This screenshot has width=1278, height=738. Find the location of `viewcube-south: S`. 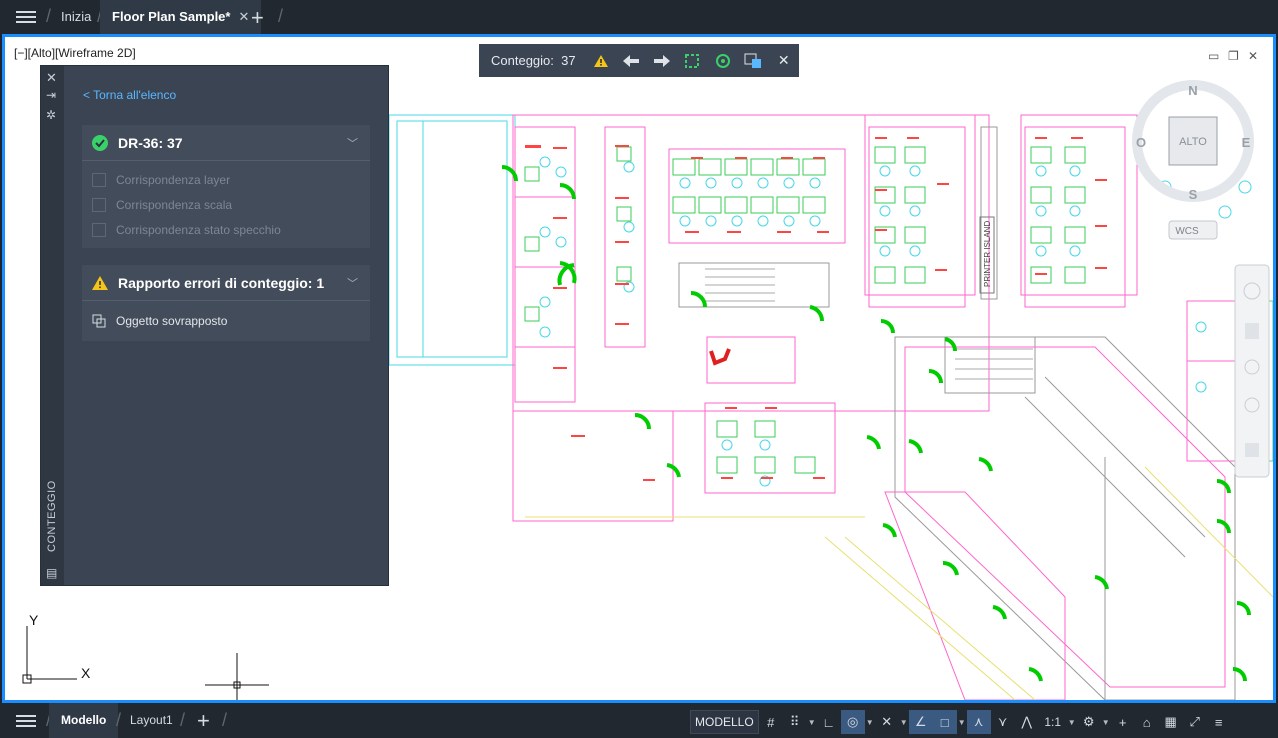

viewcube-south: S is located at coordinates (1193, 194).